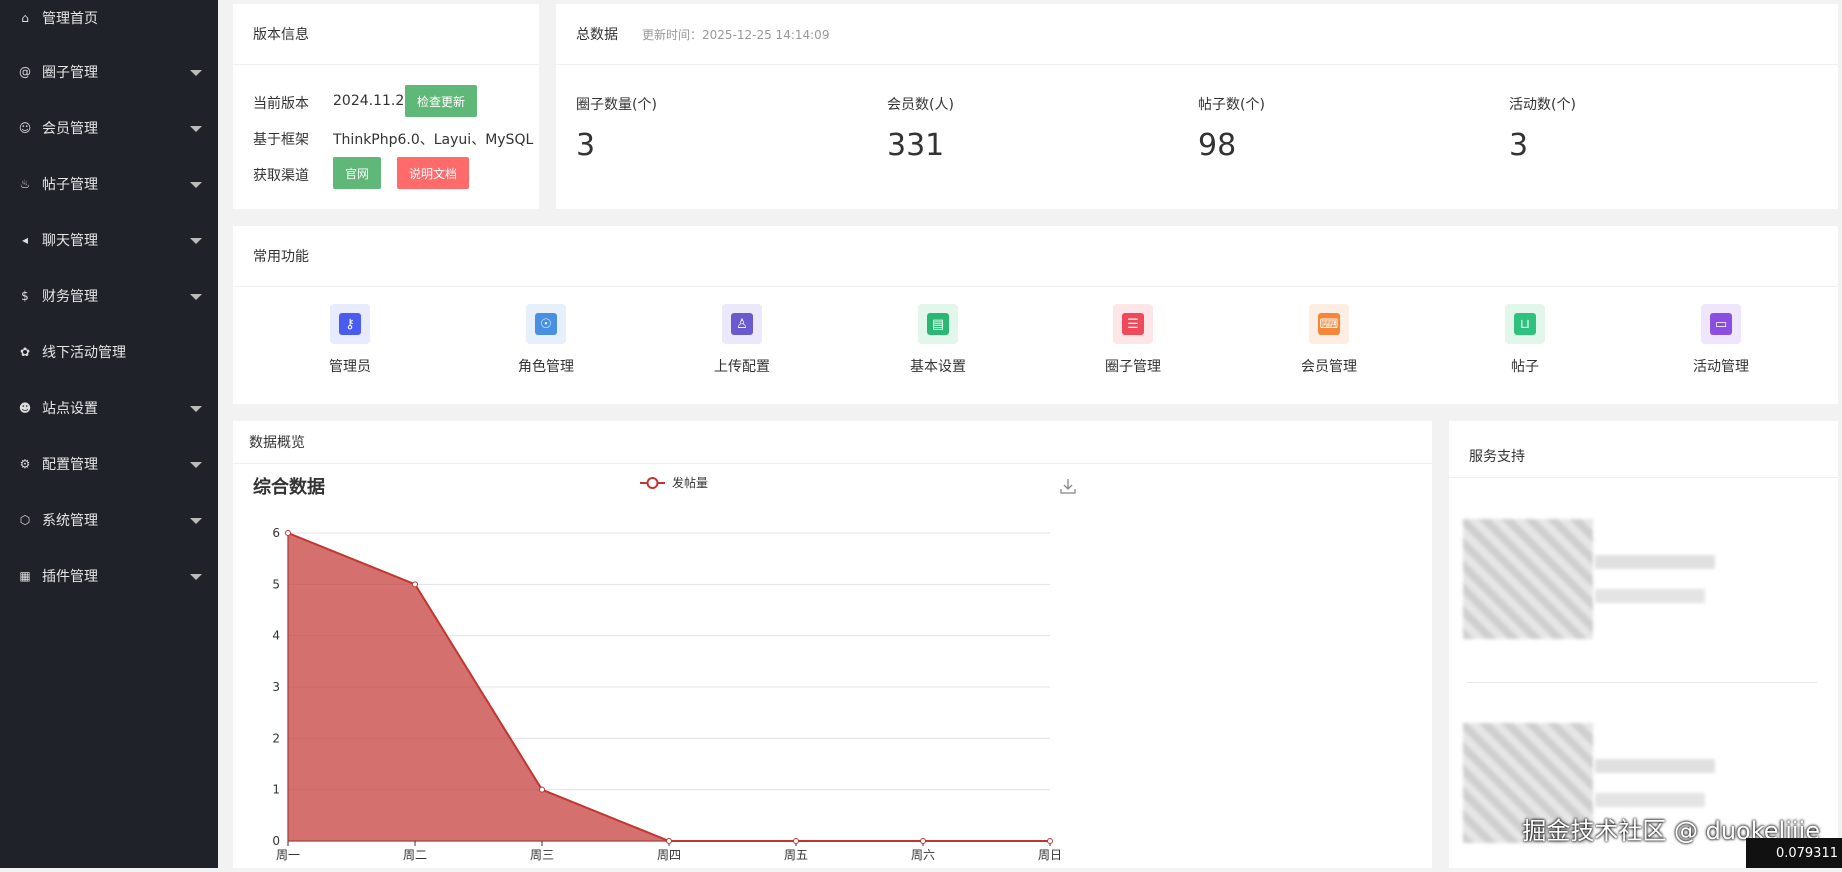 This screenshot has height=872, width=1842. I want to click on check-update-button: 检查更新, so click(441, 101).